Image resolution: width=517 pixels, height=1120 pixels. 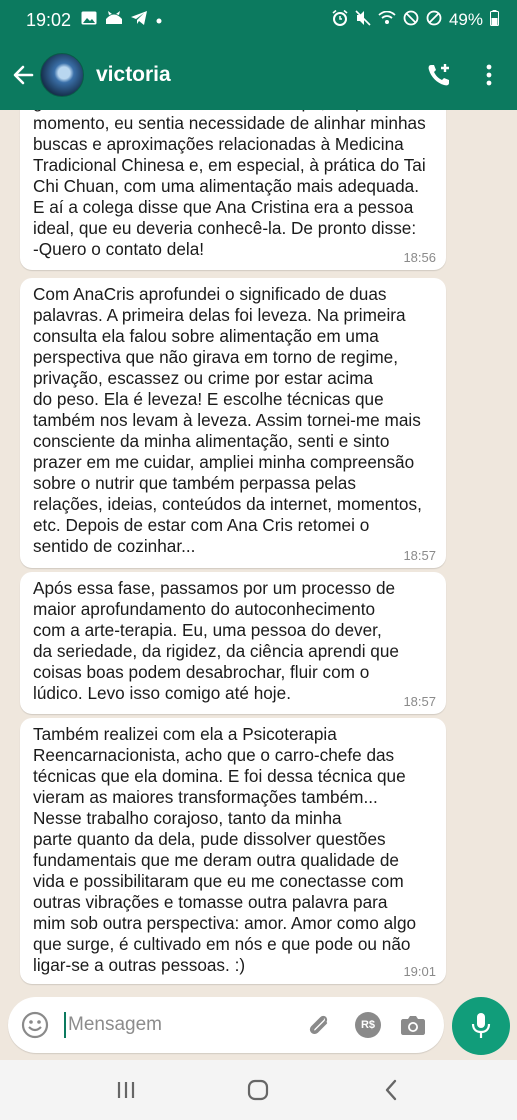 What do you see at coordinates (413, 1025) in the screenshot?
I see `camera-icon` at bounding box center [413, 1025].